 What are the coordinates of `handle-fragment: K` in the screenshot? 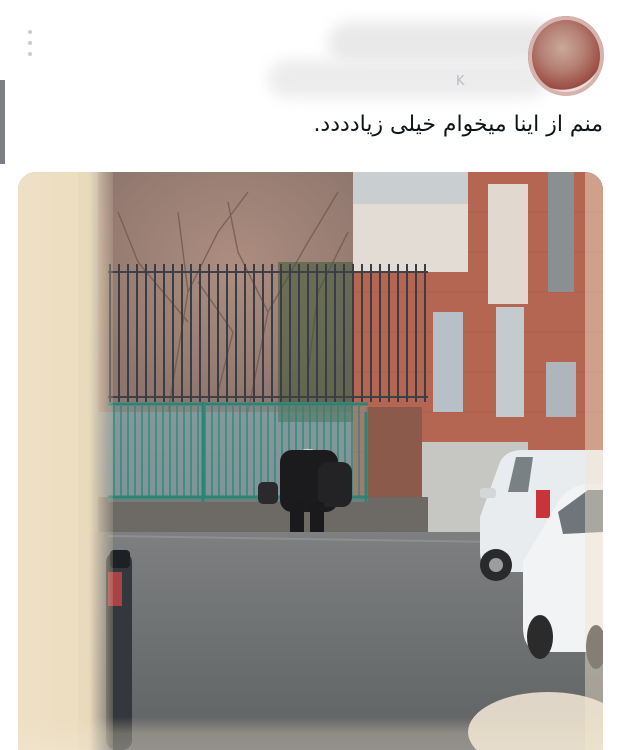 It's located at (460, 81).